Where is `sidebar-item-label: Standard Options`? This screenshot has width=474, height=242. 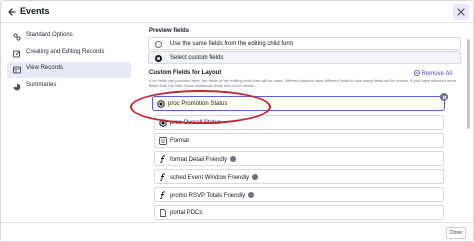 sidebar-item-label: Standard Options is located at coordinates (49, 35).